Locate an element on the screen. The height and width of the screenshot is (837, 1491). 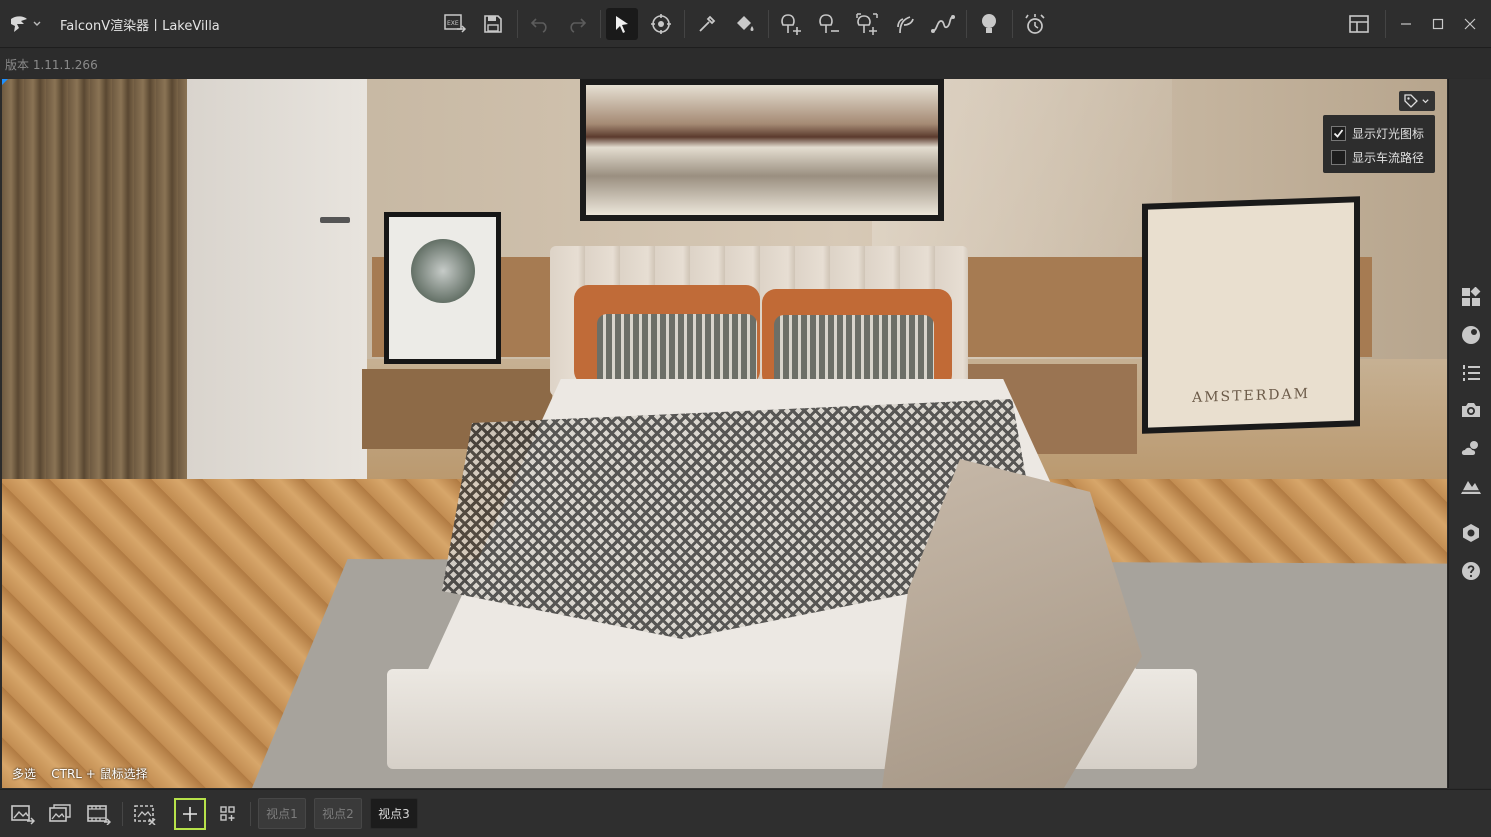
viewpoint-grid-button is located at coordinates (228, 814).